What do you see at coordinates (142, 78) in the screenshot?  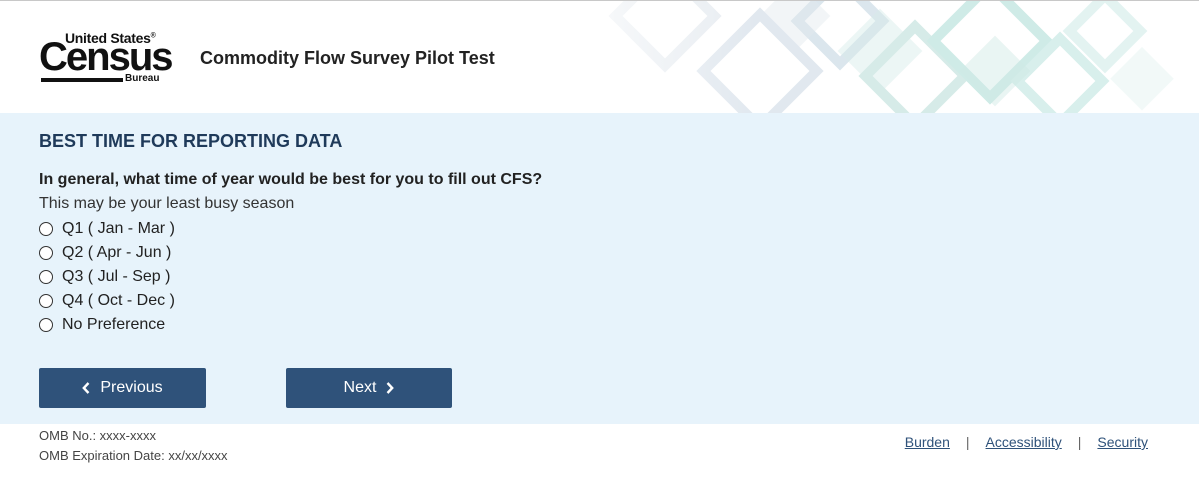 I see `logo-bureau: Bureau` at bounding box center [142, 78].